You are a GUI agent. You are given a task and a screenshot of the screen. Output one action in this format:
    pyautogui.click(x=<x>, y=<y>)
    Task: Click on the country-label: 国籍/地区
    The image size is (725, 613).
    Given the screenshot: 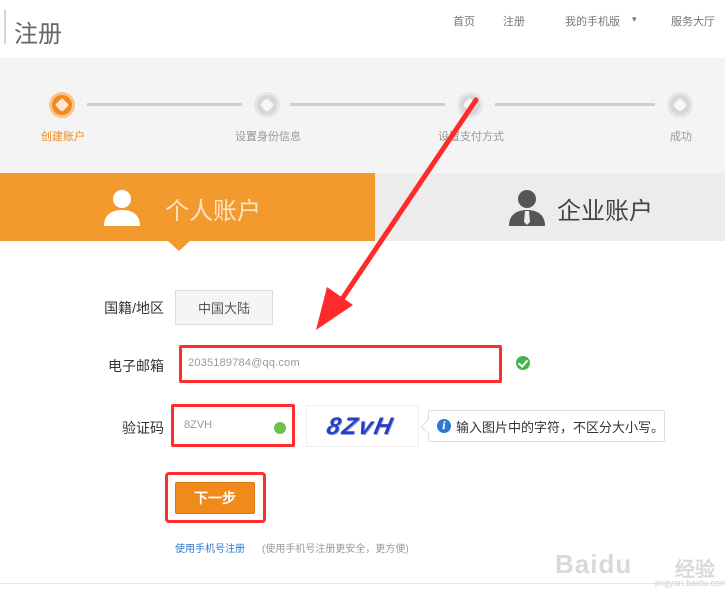 What is the action you would take?
    pyautogui.click(x=134, y=308)
    